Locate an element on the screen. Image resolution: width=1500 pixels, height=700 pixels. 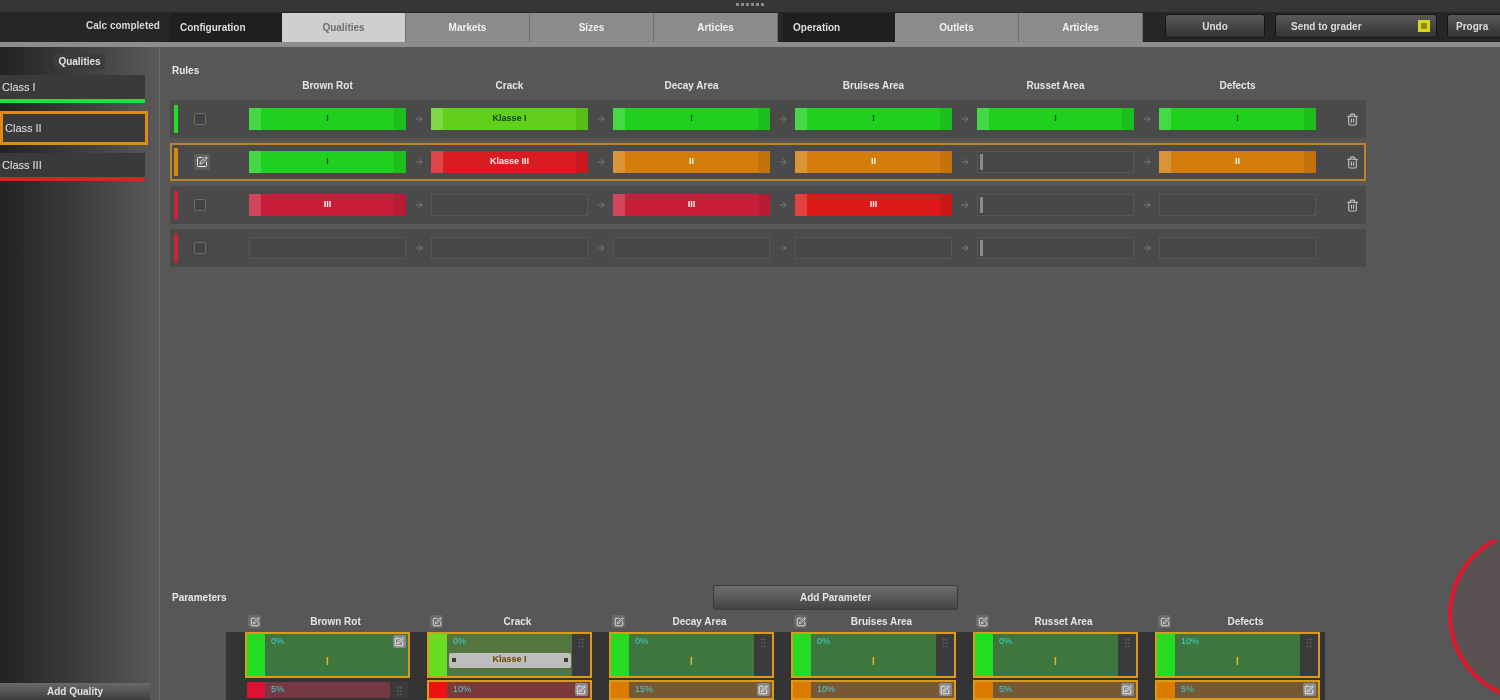
add-parameter-button: Add Parameter is located at coordinates (835, 597).